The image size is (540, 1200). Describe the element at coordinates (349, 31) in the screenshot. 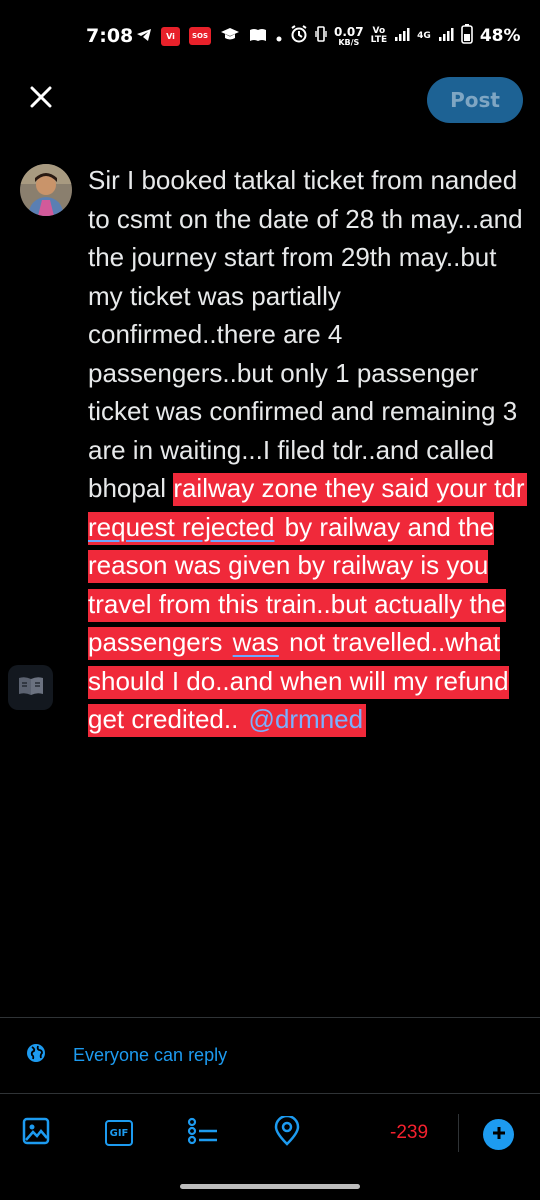

I see `net-speed-value: 0.07` at that location.